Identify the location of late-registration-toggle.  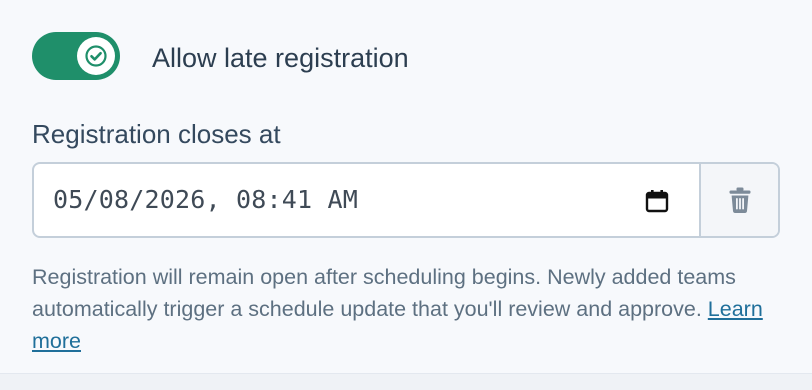
(76, 56).